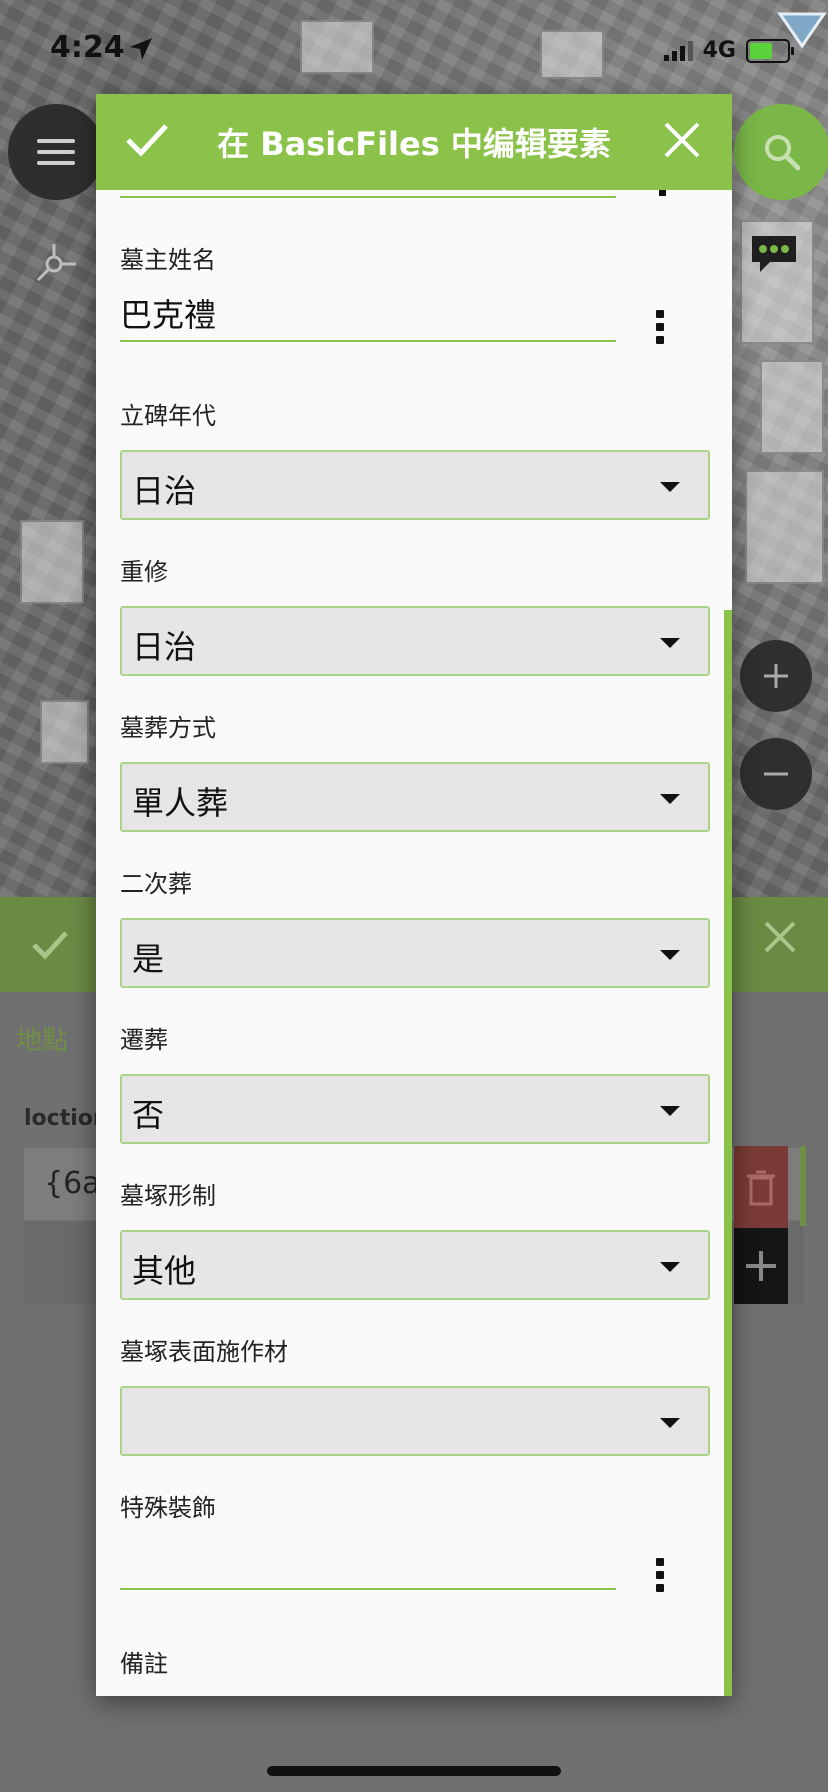 Image resolution: width=828 pixels, height=1792 pixels. What do you see at coordinates (164, 1271) in the screenshot?
I see `tomb-form-value: 其他` at bounding box center [164, 1271].